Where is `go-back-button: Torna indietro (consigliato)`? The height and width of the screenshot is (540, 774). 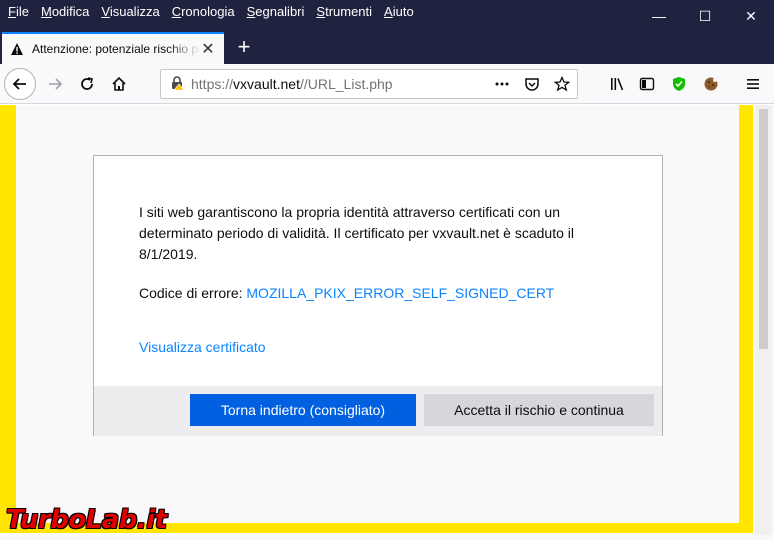 go-back-button: Torna indietro (consigliato) is located at coordinates (303, 410).